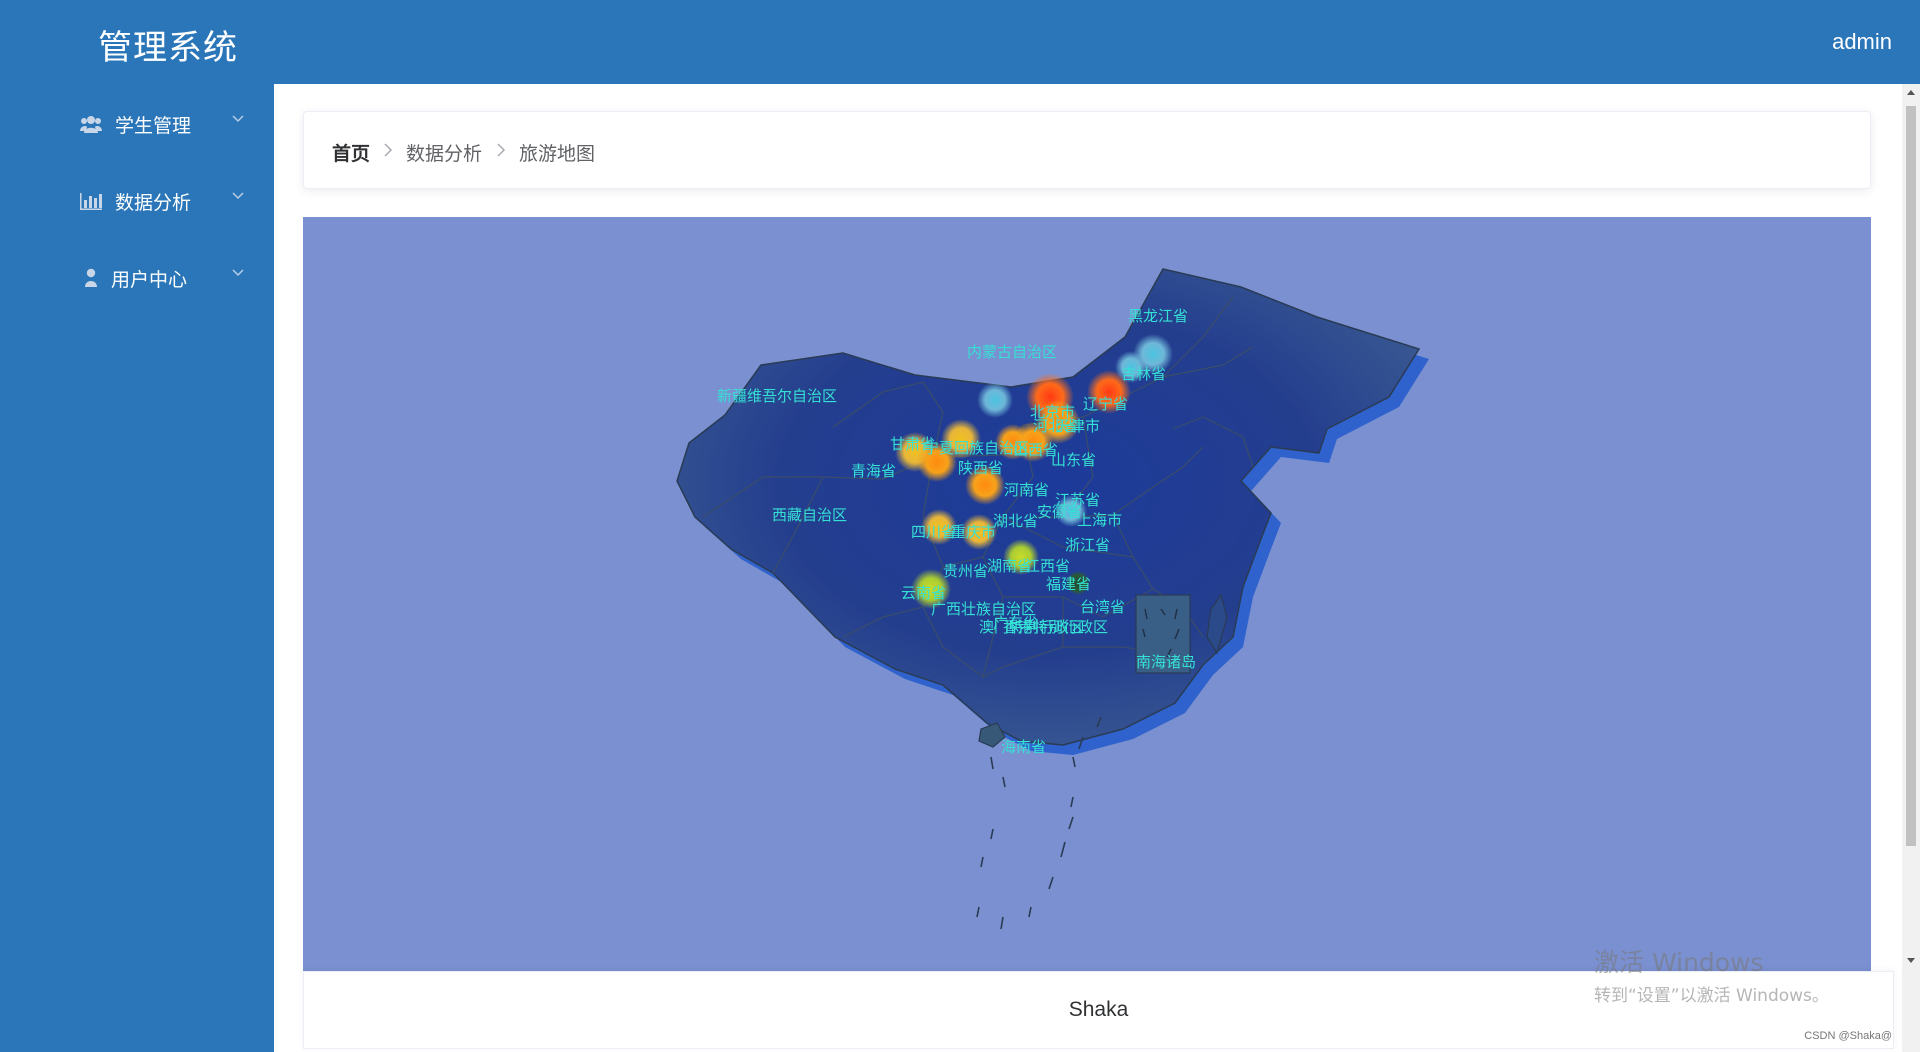 The height and width of the screenshot is (1052, 1920). Describe the element at coordinates (1105, 404) in the screenshot. I see `label-liaoning: 辽宁省` at that location.